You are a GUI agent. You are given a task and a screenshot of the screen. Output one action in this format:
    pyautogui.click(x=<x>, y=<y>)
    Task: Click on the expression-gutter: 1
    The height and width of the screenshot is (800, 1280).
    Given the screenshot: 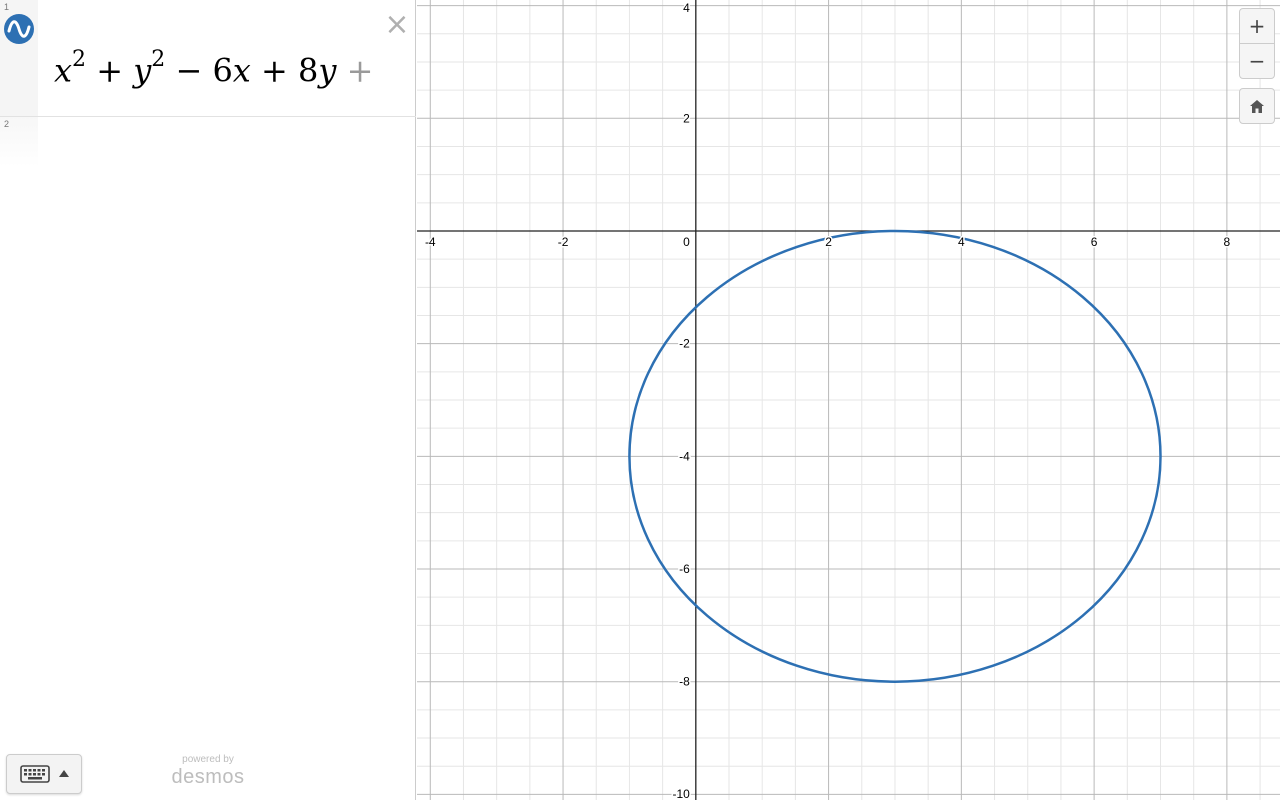 What is the action you would take?
    pyautogui.click(x=19, y=58)
    